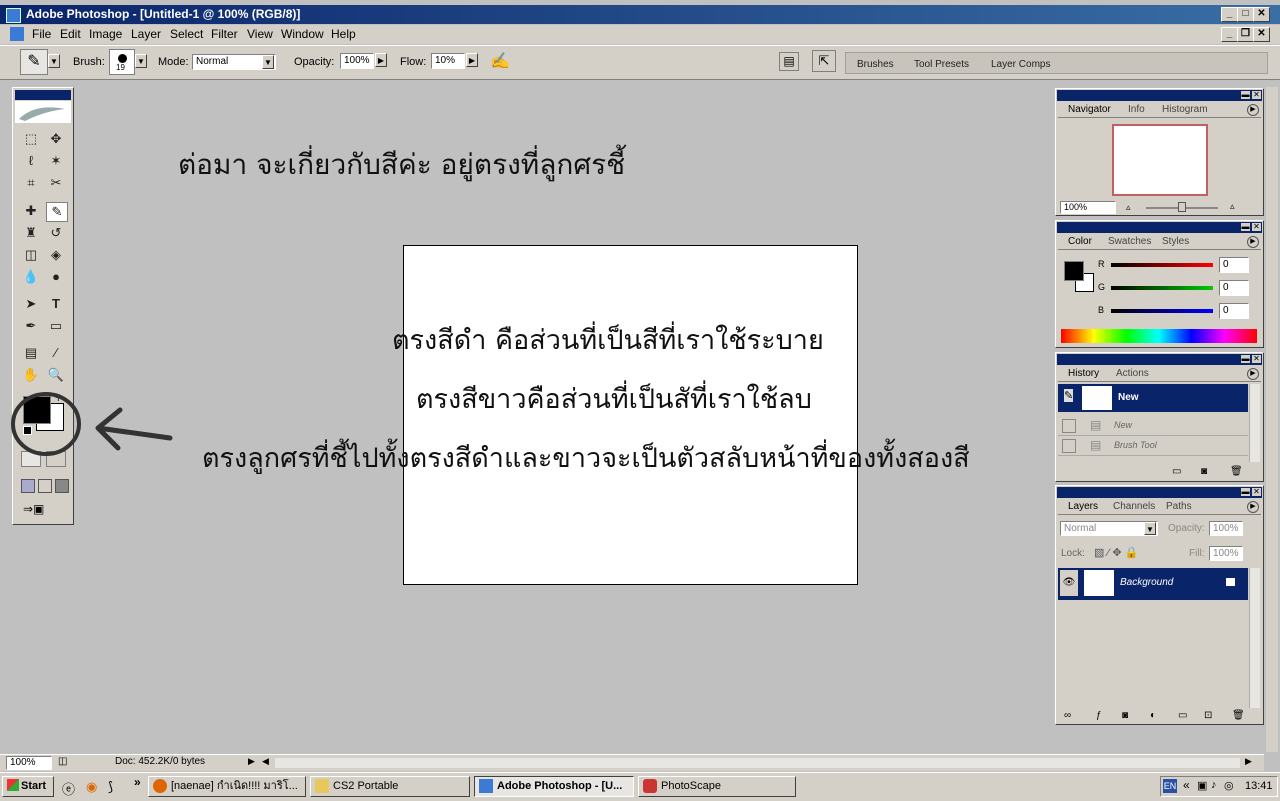 The image size is (1280, 801). What do you see at coordinates (1128, 207) in the screenshot?
I see `zoom-out-icon: ▵` at bounding box center [1128, 207].